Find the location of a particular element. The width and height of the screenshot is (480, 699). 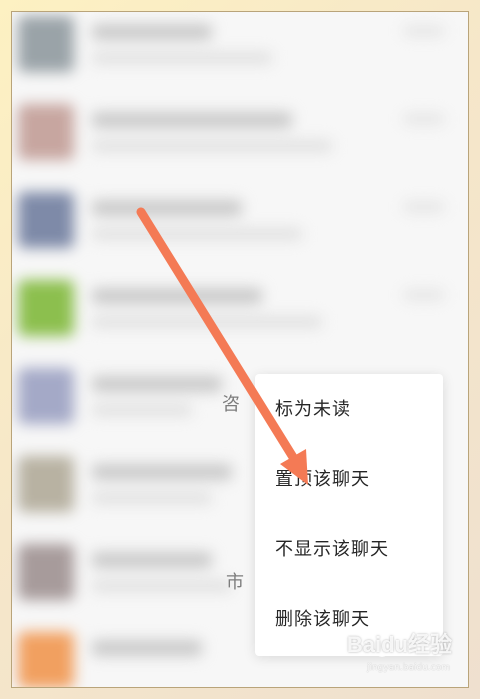

watermark: Baidu经验 jingyan.baidu.com is located at coordinates (398, 659).